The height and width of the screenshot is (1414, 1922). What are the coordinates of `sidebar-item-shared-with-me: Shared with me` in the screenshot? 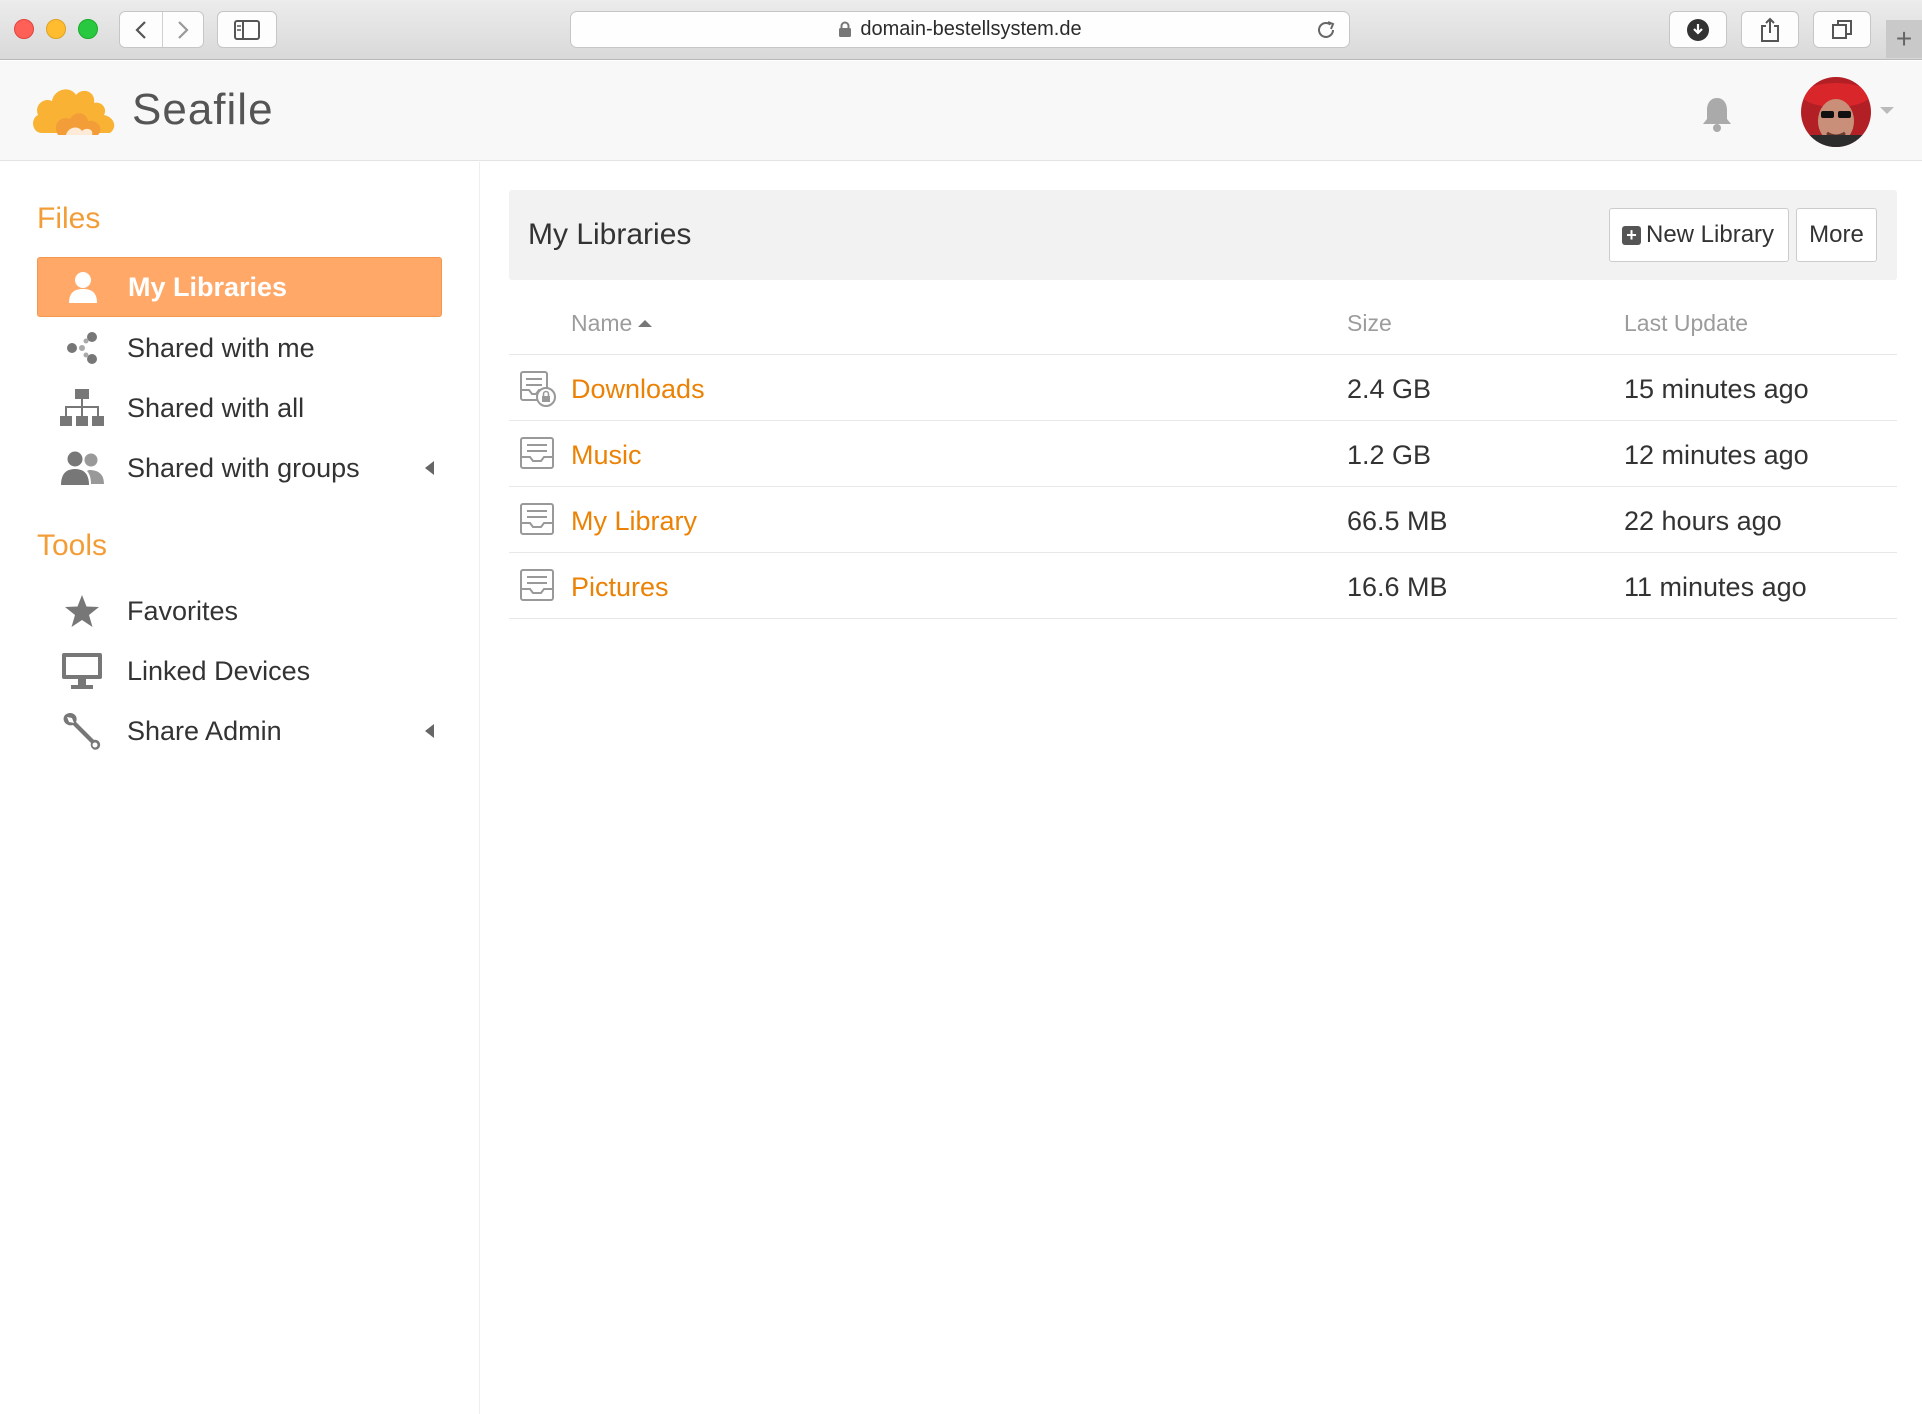 It's located at (239, 348).